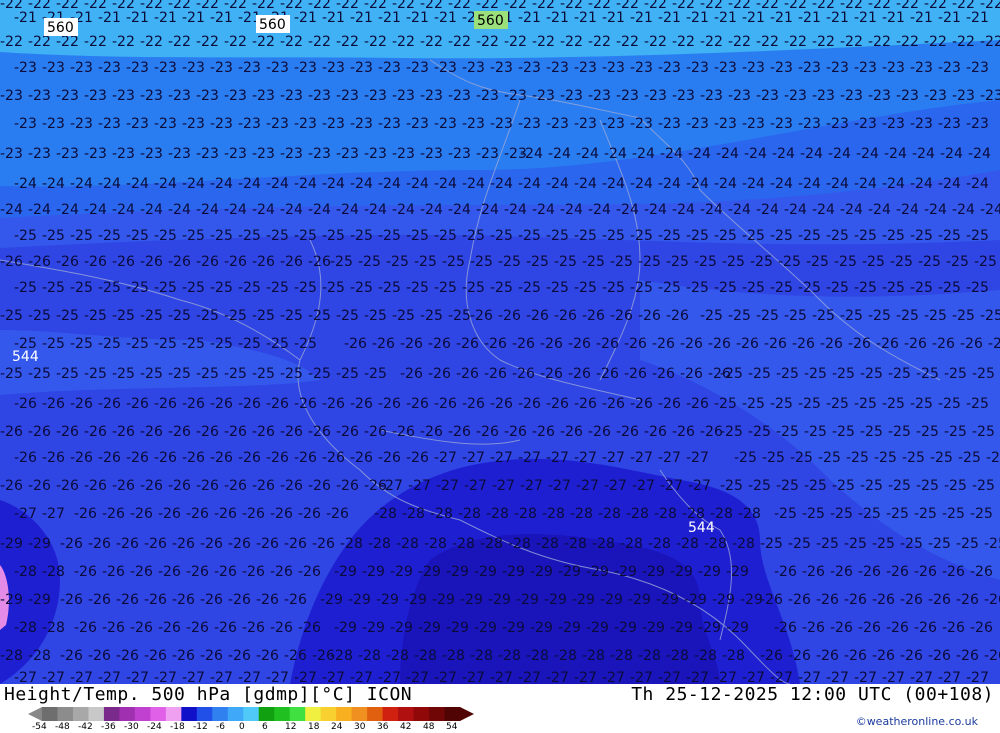 Image resolution: width=1000 pixels, height=733 pixels. I want to click on scale-label: 30, so click(360, 727).